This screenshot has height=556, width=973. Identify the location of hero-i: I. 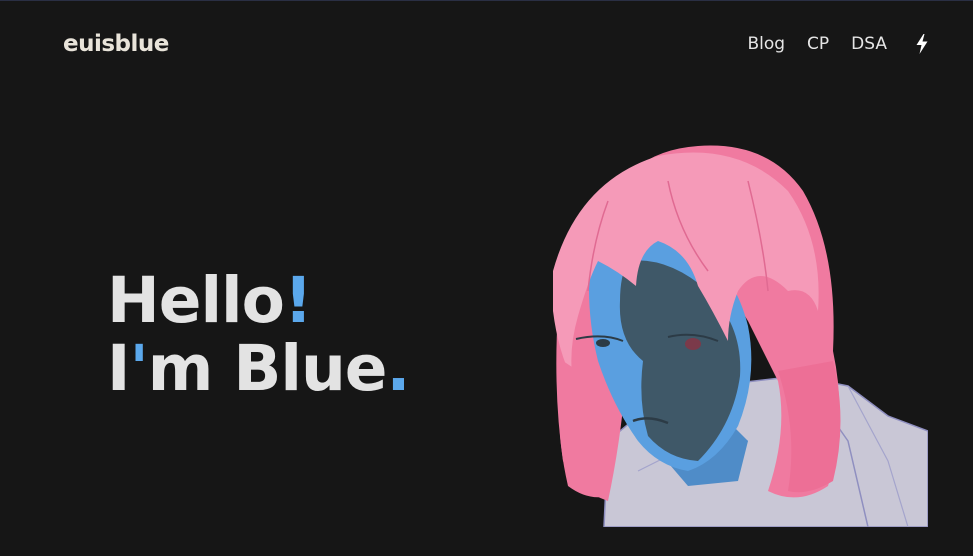
(118, 368).